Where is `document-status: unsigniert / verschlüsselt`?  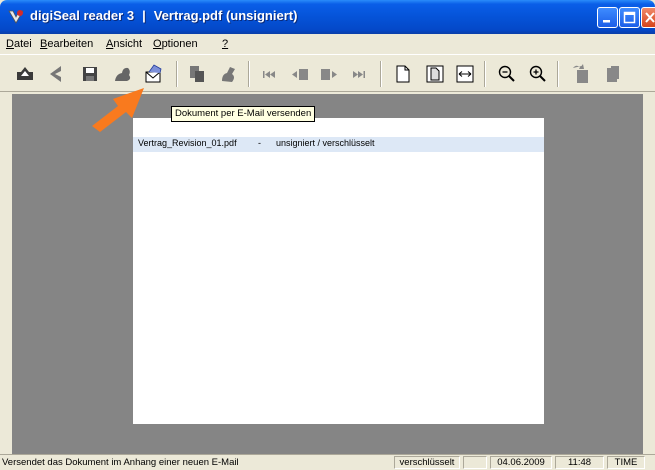 document-status: unsigniert / verschlüsselt is located at coordinates (325, 143).